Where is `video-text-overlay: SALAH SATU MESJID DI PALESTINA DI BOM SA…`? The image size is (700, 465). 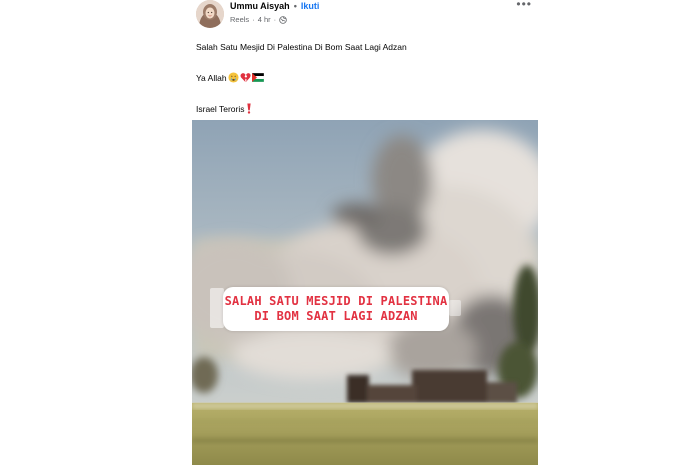 video-text-overlay: SALAH SATU MESJID DI PALESTINA DI BOM SA… is located at coordinates (336, 309).